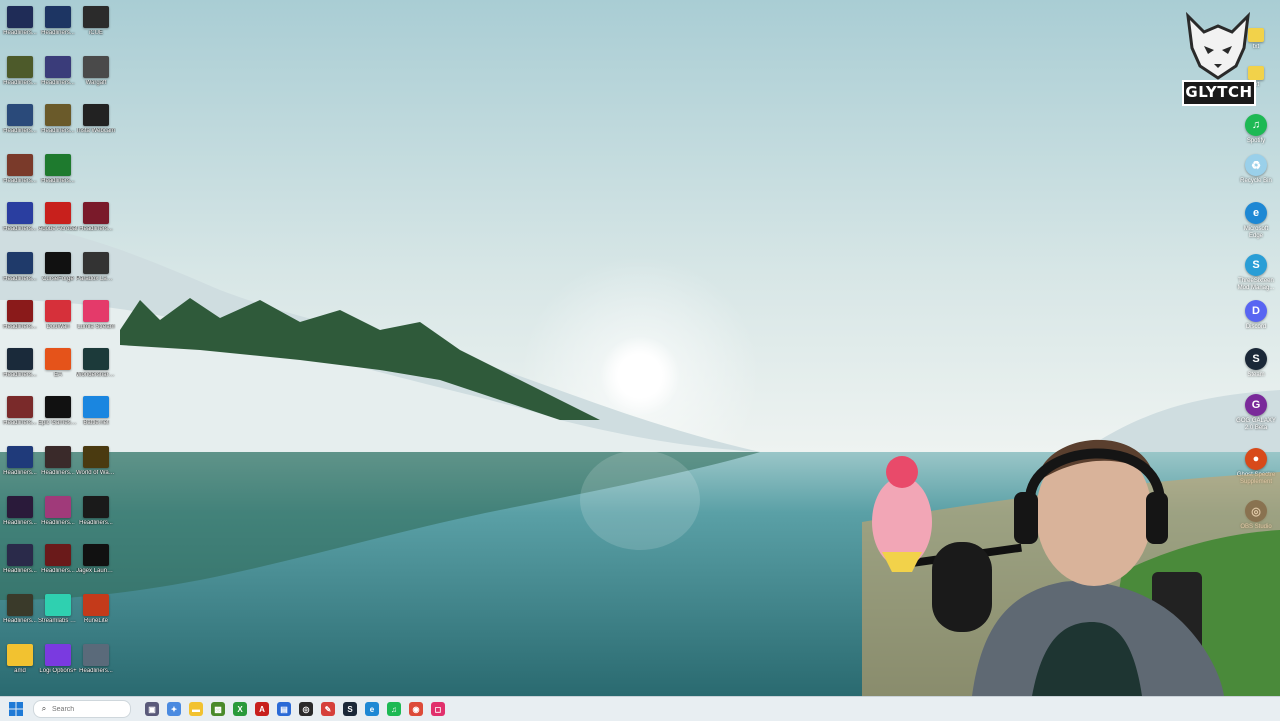  Describe the element at coordinates (328, 709) in the screenshot. I see `paint-icon: ✎` at that location.